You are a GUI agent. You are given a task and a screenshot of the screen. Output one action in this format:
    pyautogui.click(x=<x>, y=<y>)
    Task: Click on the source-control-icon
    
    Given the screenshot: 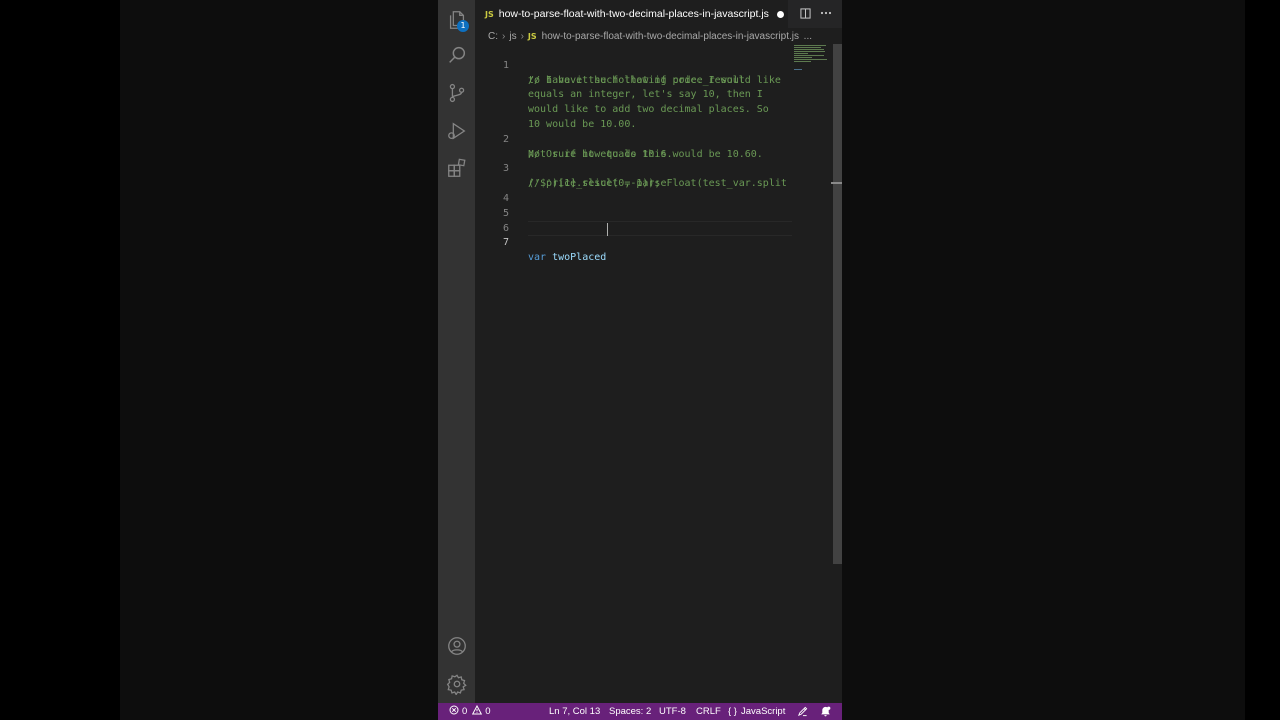 What is the action you would take?
    pyautogui.click(x=457, y=93)
    